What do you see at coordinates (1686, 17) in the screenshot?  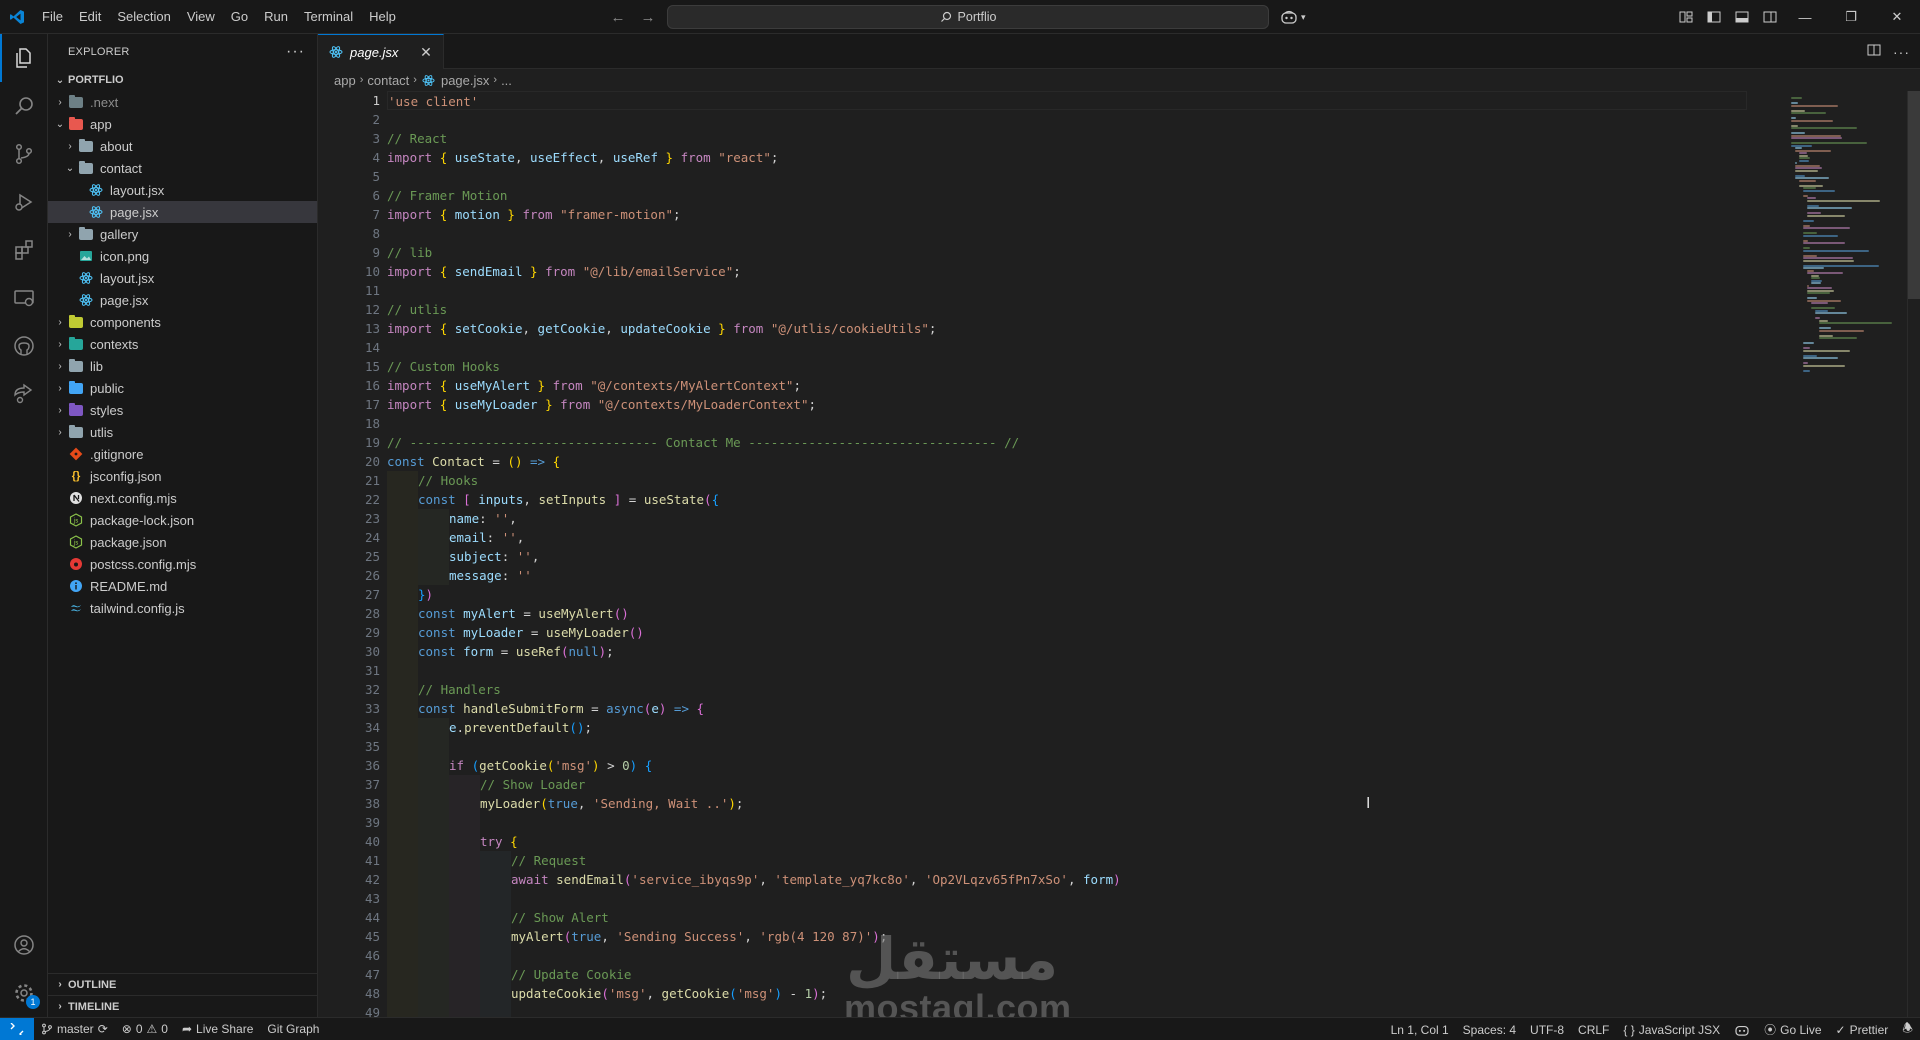 I see `customize-layout-icon` at bounding box center [1686, 17].